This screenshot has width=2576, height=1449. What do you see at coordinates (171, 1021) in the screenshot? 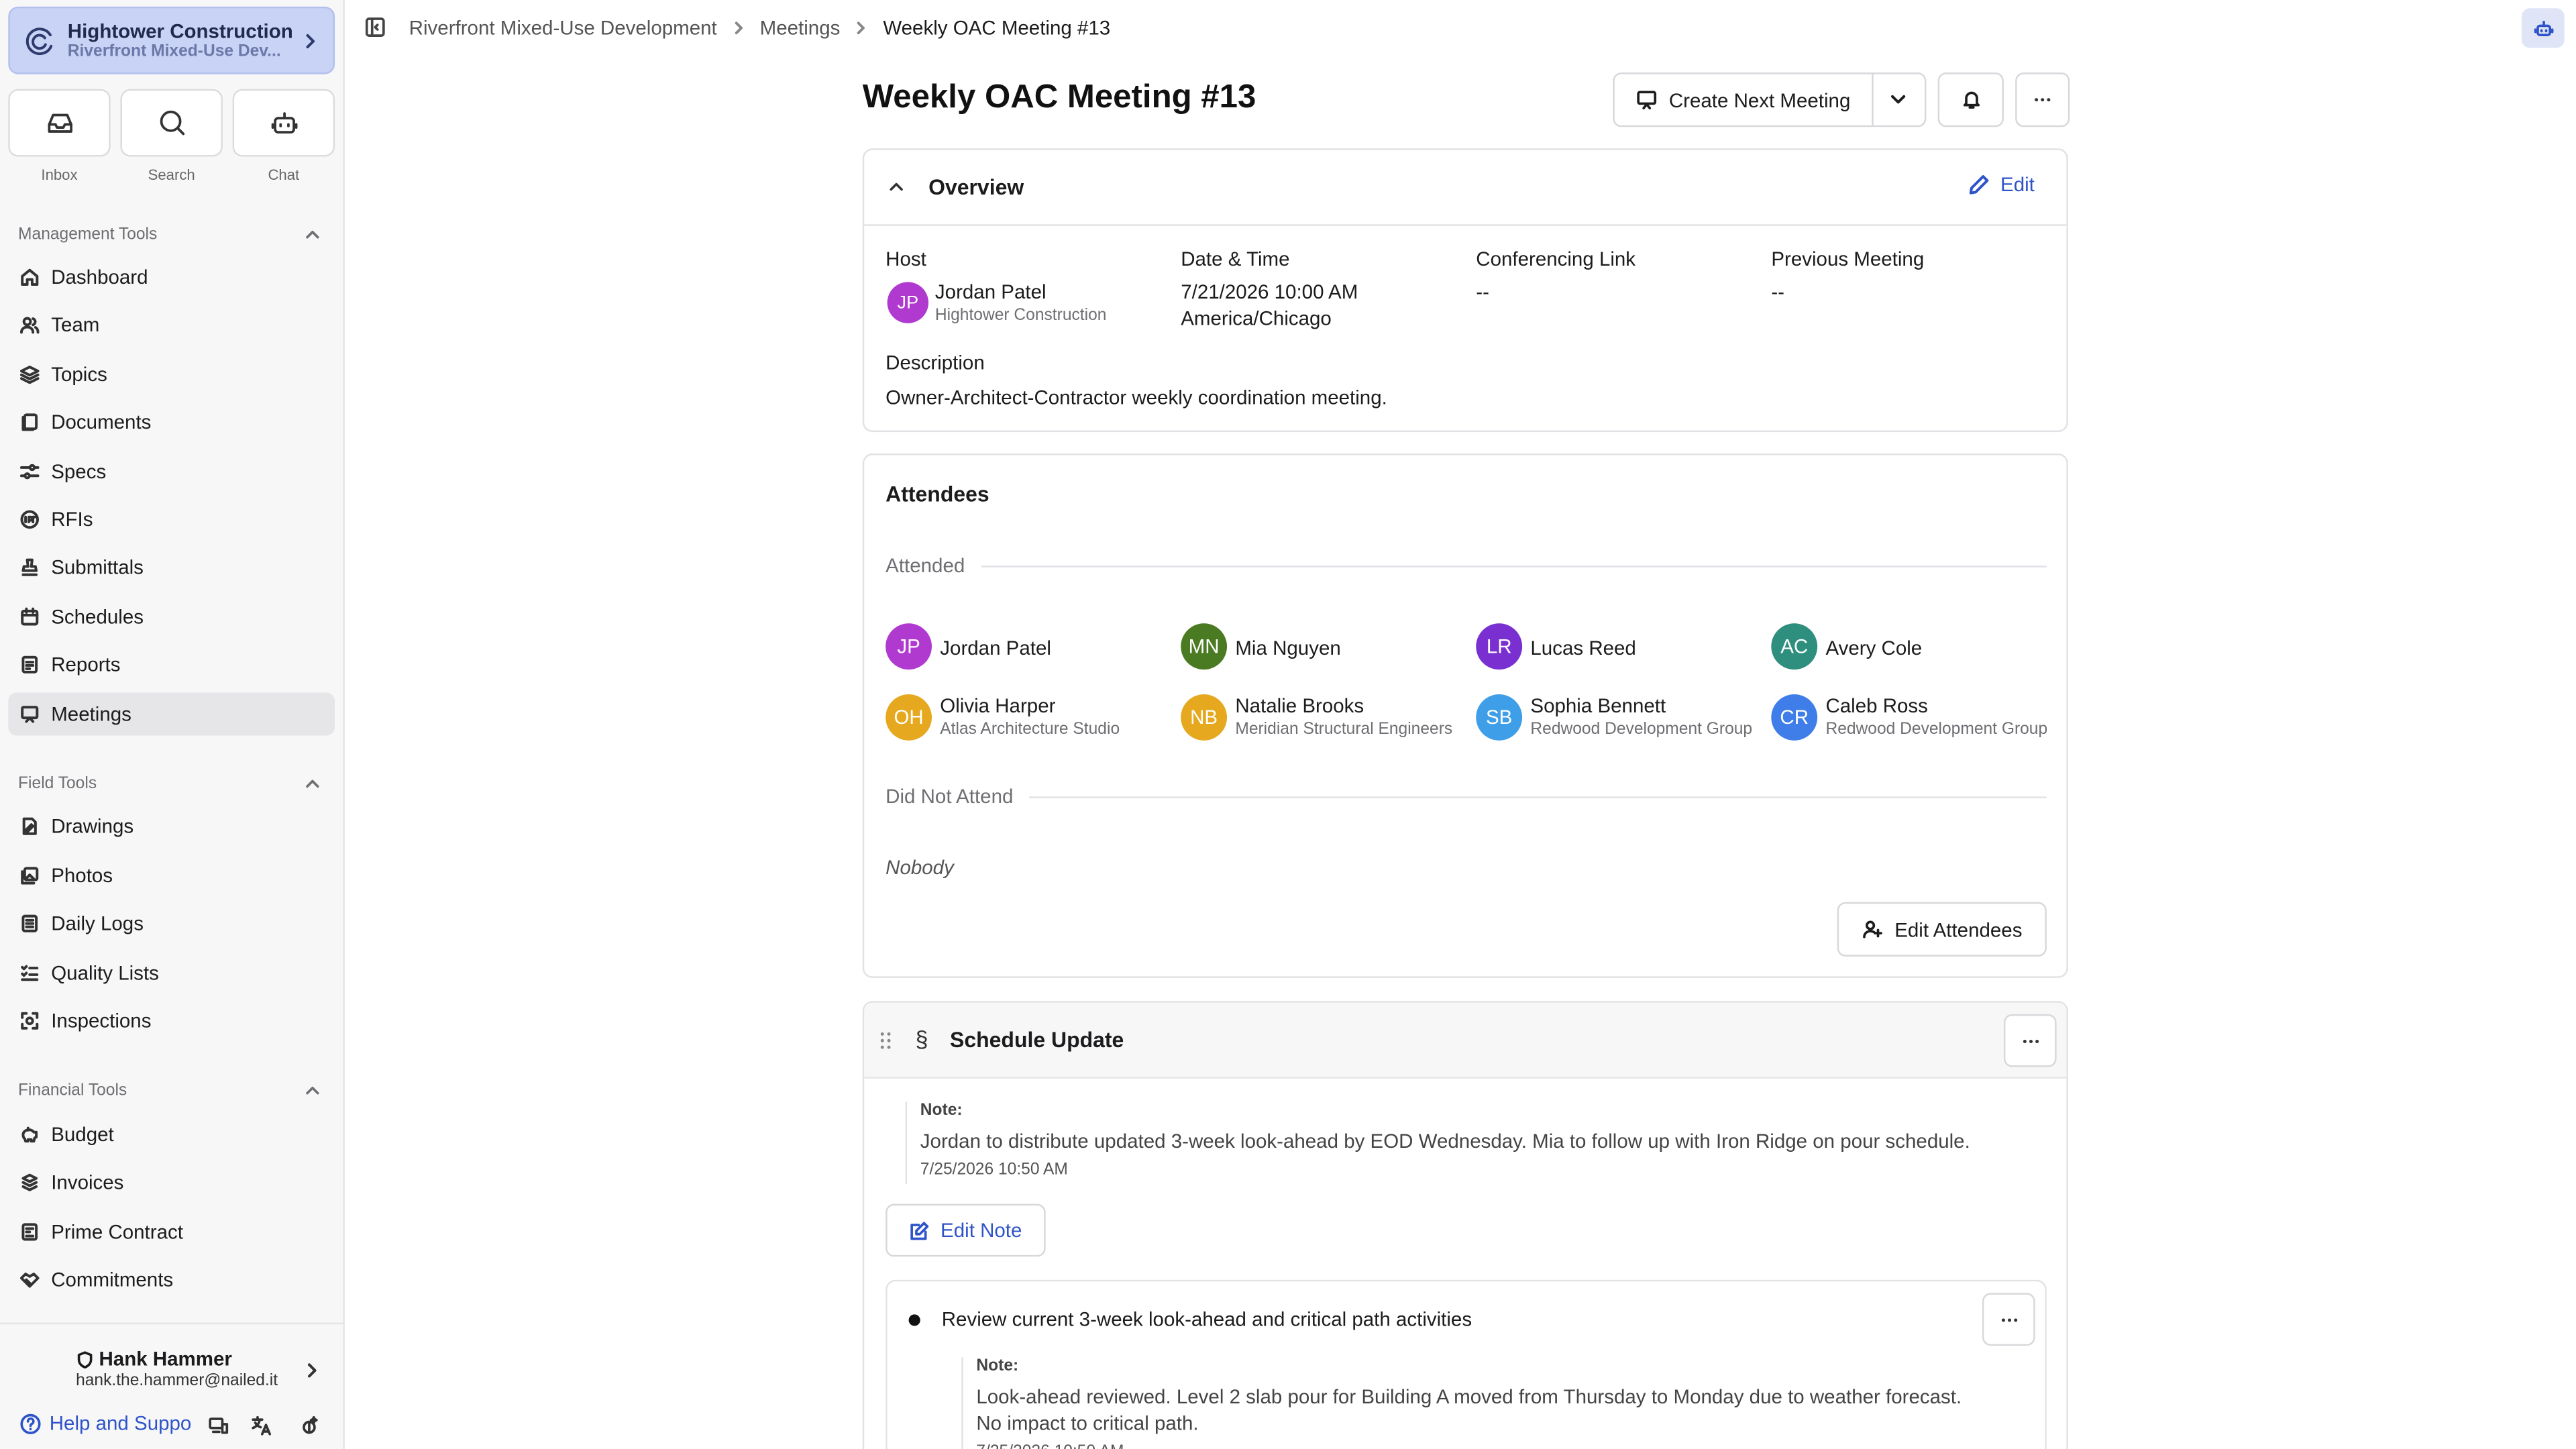
I see `sidebar-item-inspections: Inspections` at bounding box center [171, 1021].